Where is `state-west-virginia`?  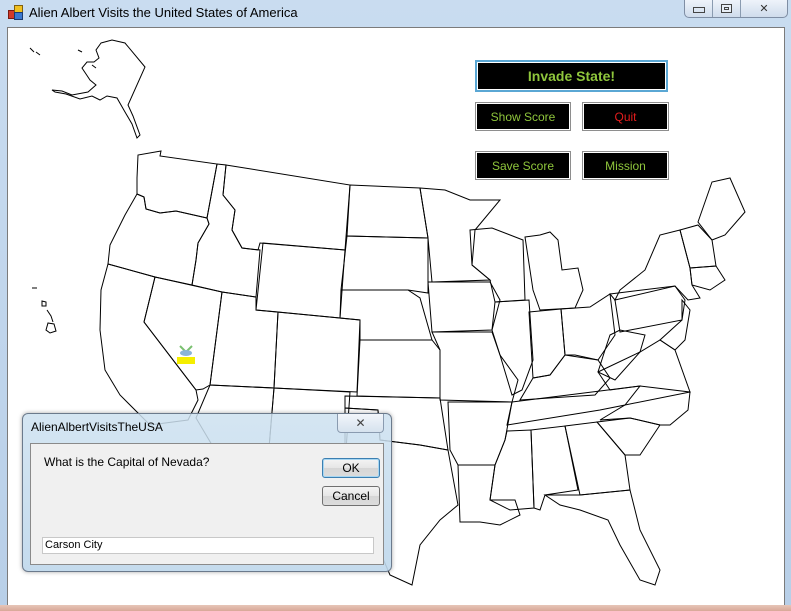
state-west-virginia is located at coordinates (621, 355).